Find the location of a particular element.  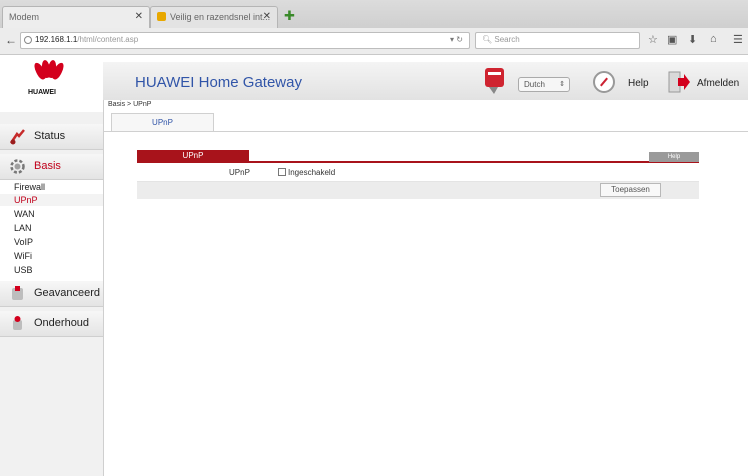

search-placeholder: 🔍︎ Search is located at coordinates (501, 39).